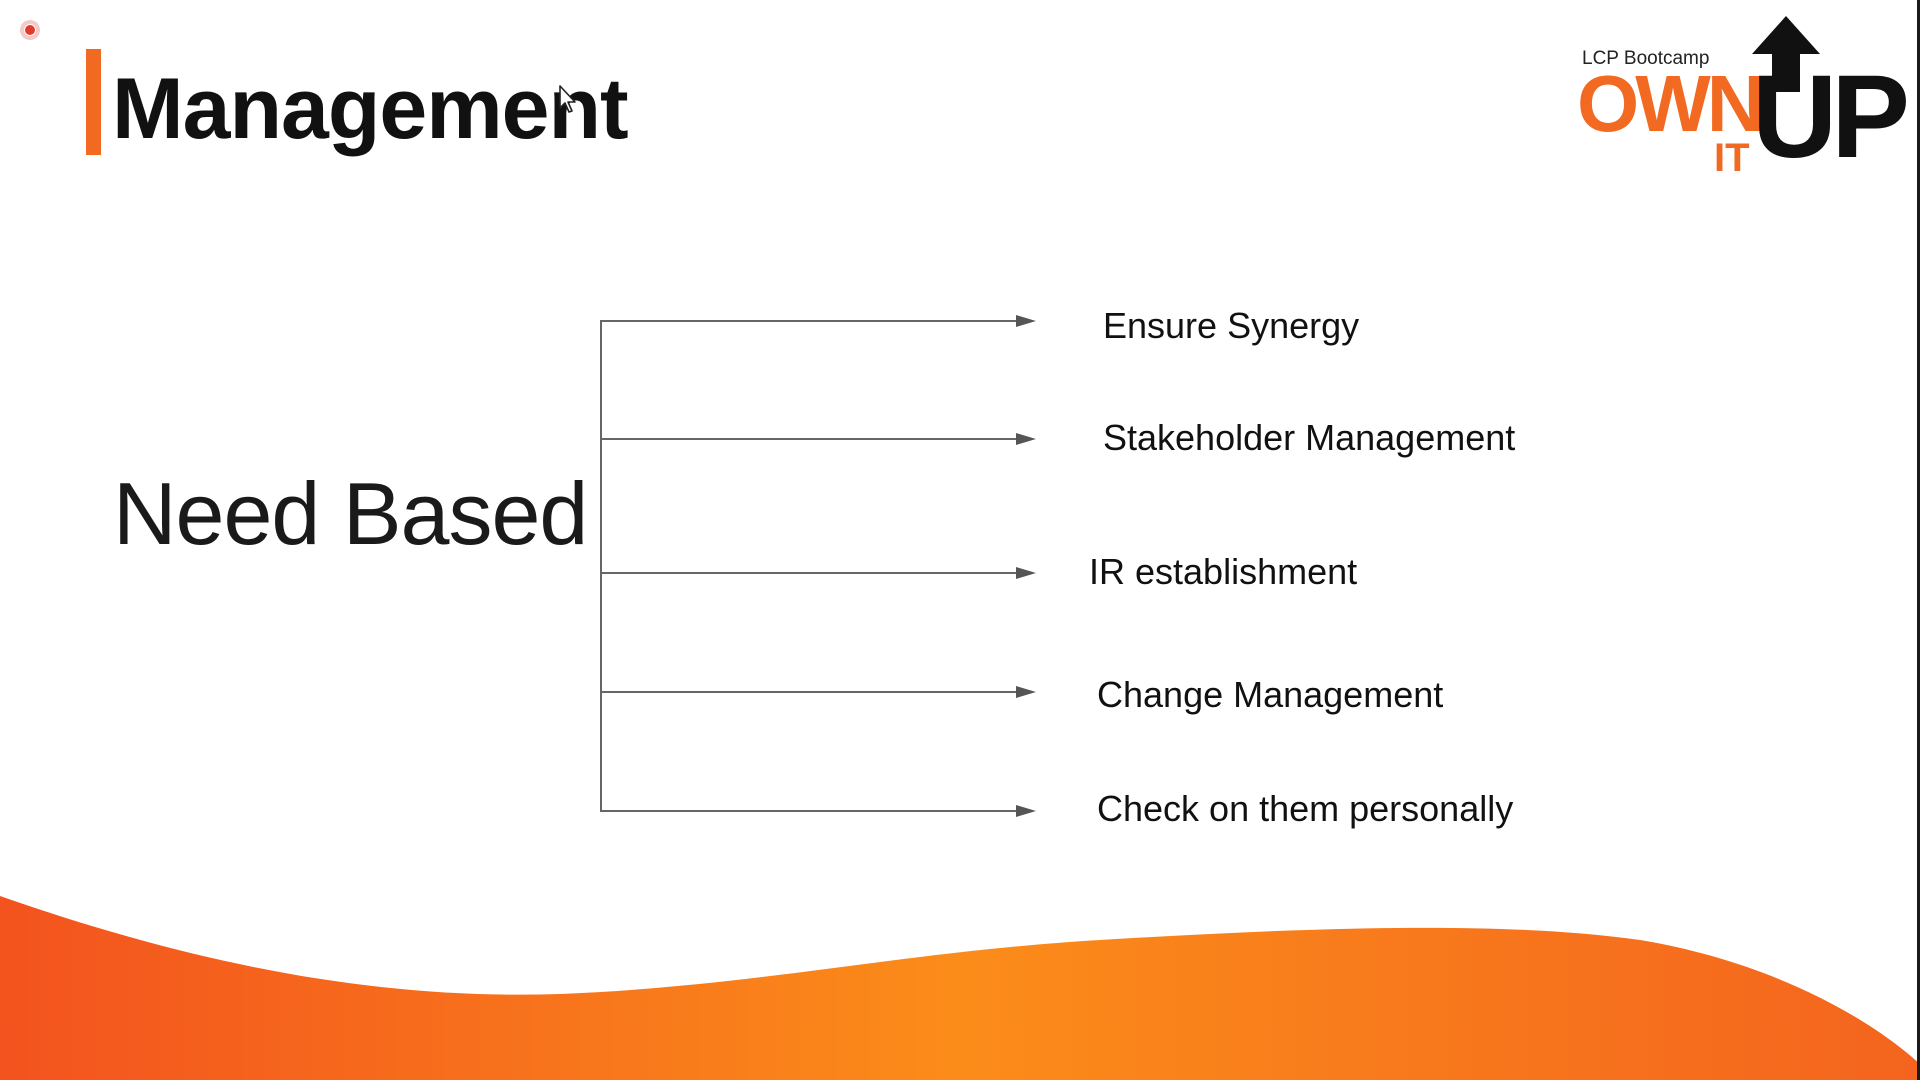  I want to click on bracket-connector, so click(818, 566).